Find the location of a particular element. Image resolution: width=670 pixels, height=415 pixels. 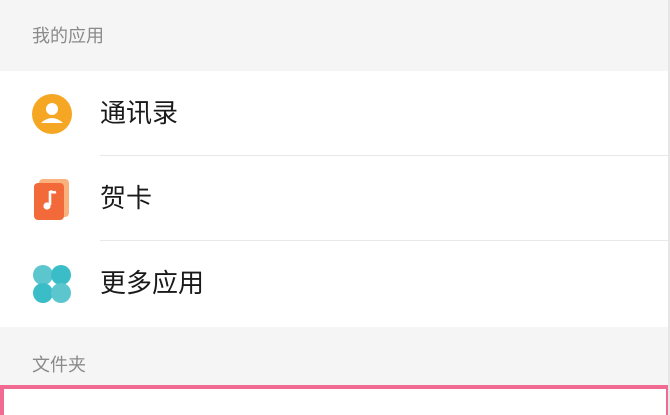

section-title-my-apps: 我的应用 is located at coordinates (68, 36).